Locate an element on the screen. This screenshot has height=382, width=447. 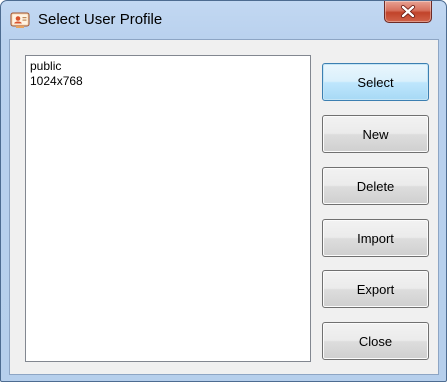
export-button: Export is located at coordinates (375, 289).